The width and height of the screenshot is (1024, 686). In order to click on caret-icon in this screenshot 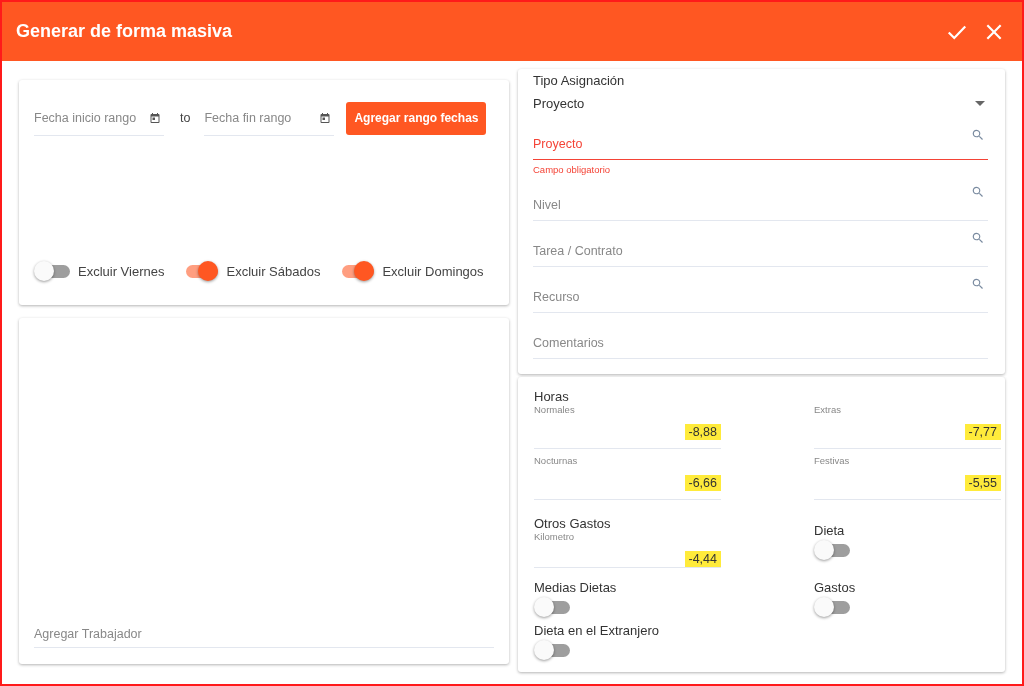, I will do `click(980, 103)`.